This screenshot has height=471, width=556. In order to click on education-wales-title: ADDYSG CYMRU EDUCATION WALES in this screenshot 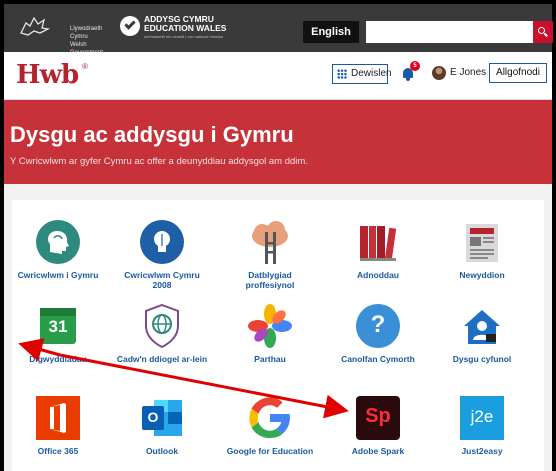, I will do `click(185, 23)`.